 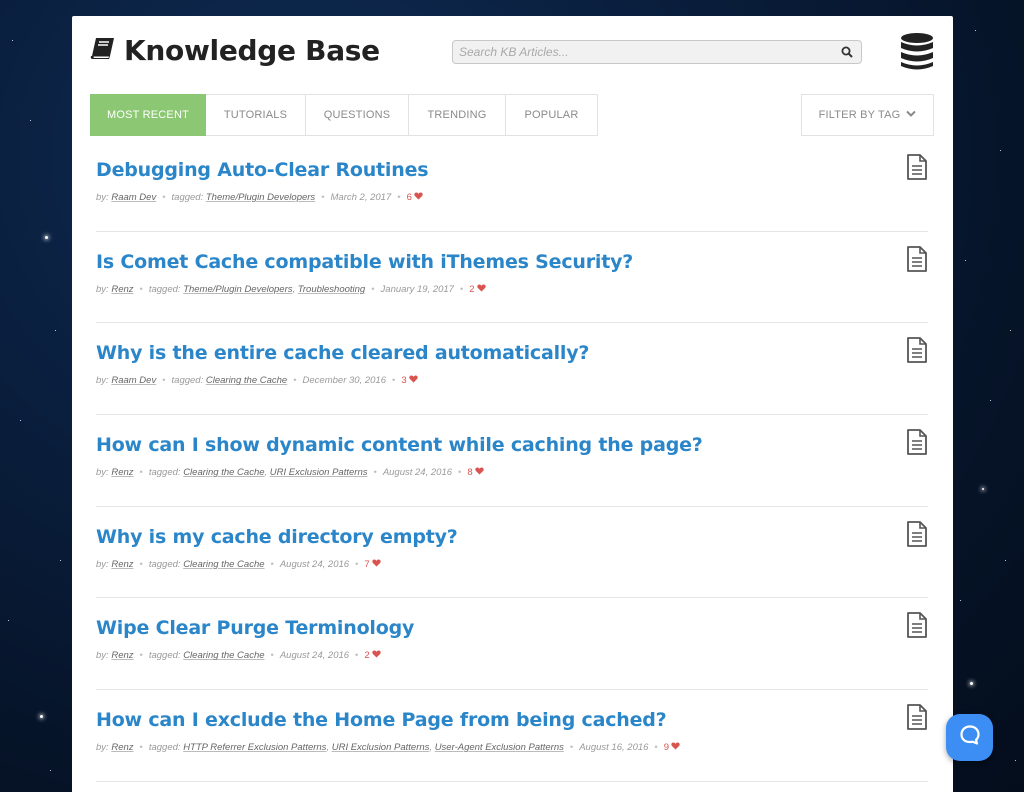 What do you see at coordinates (614, 748) in the screenshot?
I see `article-date: August 16, 2016` at bounding box center [614, 748].